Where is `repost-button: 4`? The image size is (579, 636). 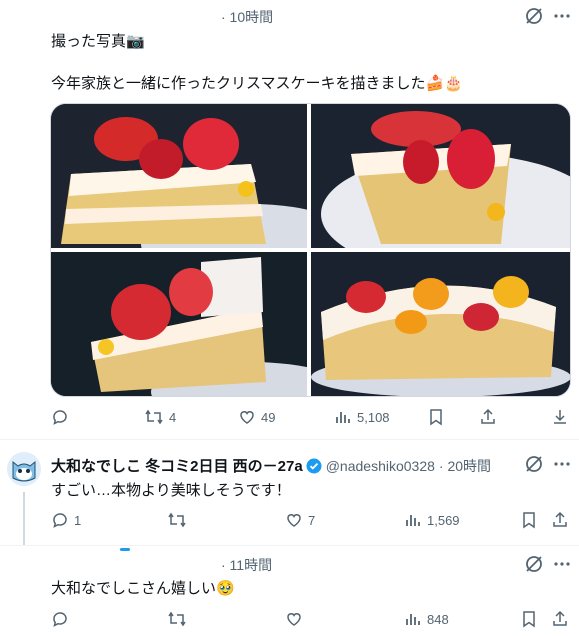
repost-button: 4 is located at coordinates (160, 417).